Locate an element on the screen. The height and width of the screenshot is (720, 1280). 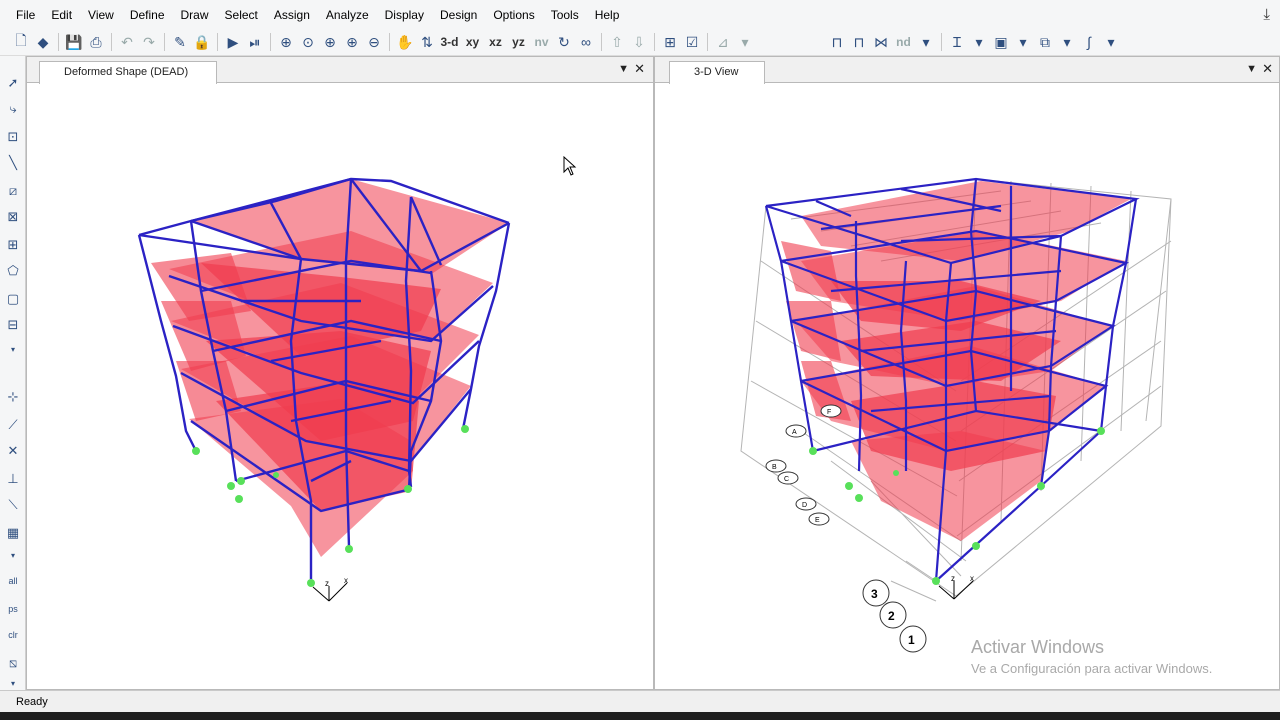
menu-draw: Draw is located at coordinates (195, 15).